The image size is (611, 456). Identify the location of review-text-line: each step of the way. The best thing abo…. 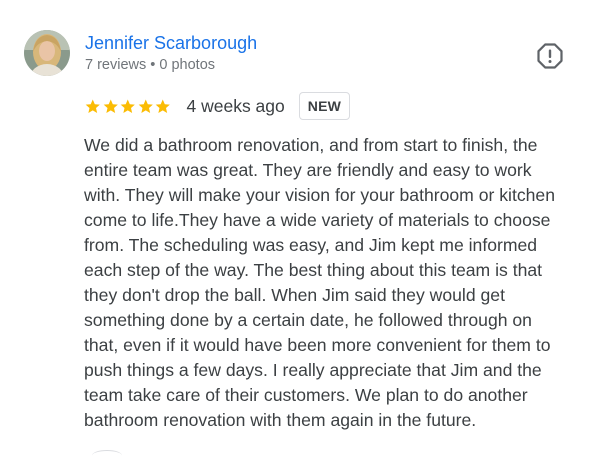
(313, 270).